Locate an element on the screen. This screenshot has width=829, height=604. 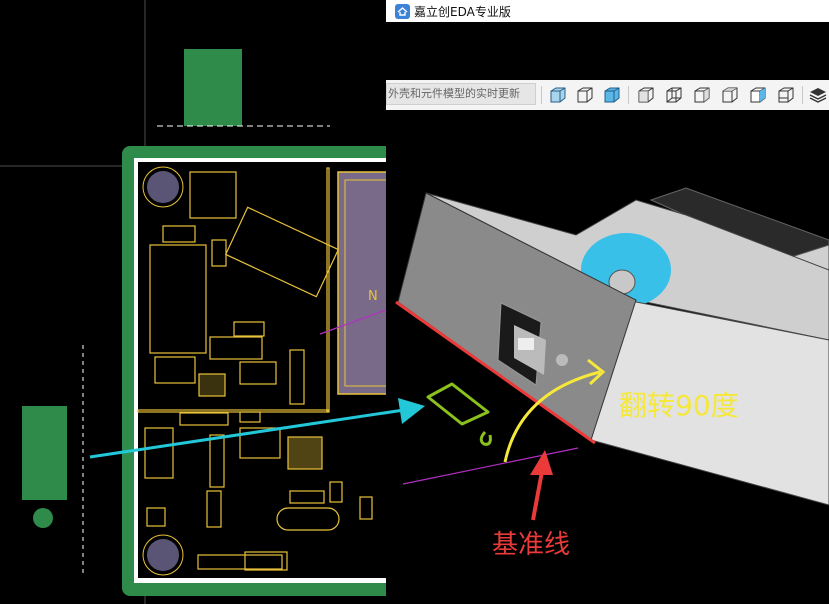
cube-outline-icon is located at coordinates (585, 95).